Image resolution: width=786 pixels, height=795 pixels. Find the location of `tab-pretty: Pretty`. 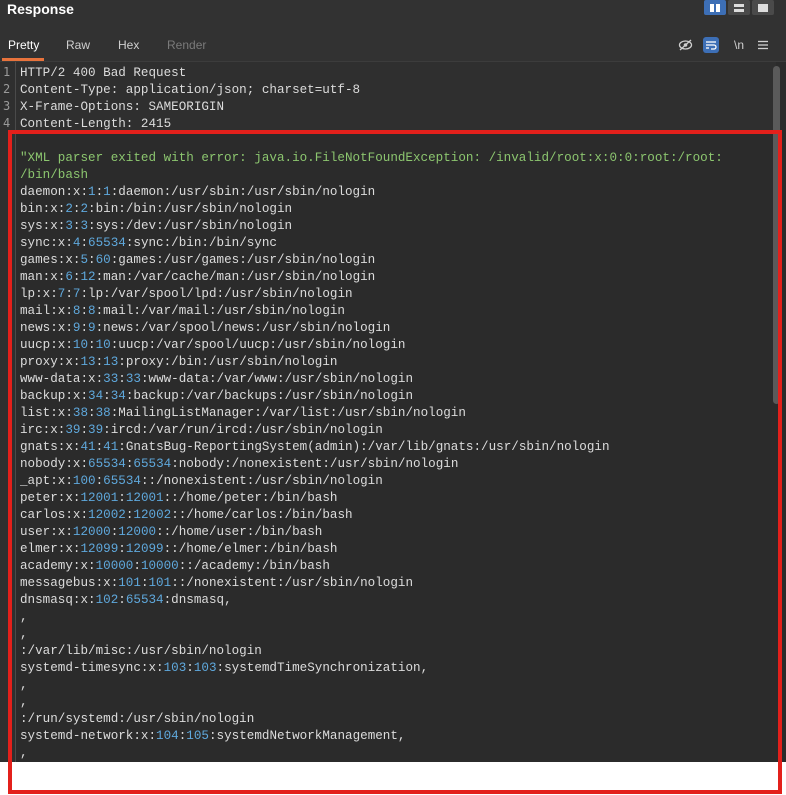

tab-pretty: Pretty is located at coordinates (23, 45).